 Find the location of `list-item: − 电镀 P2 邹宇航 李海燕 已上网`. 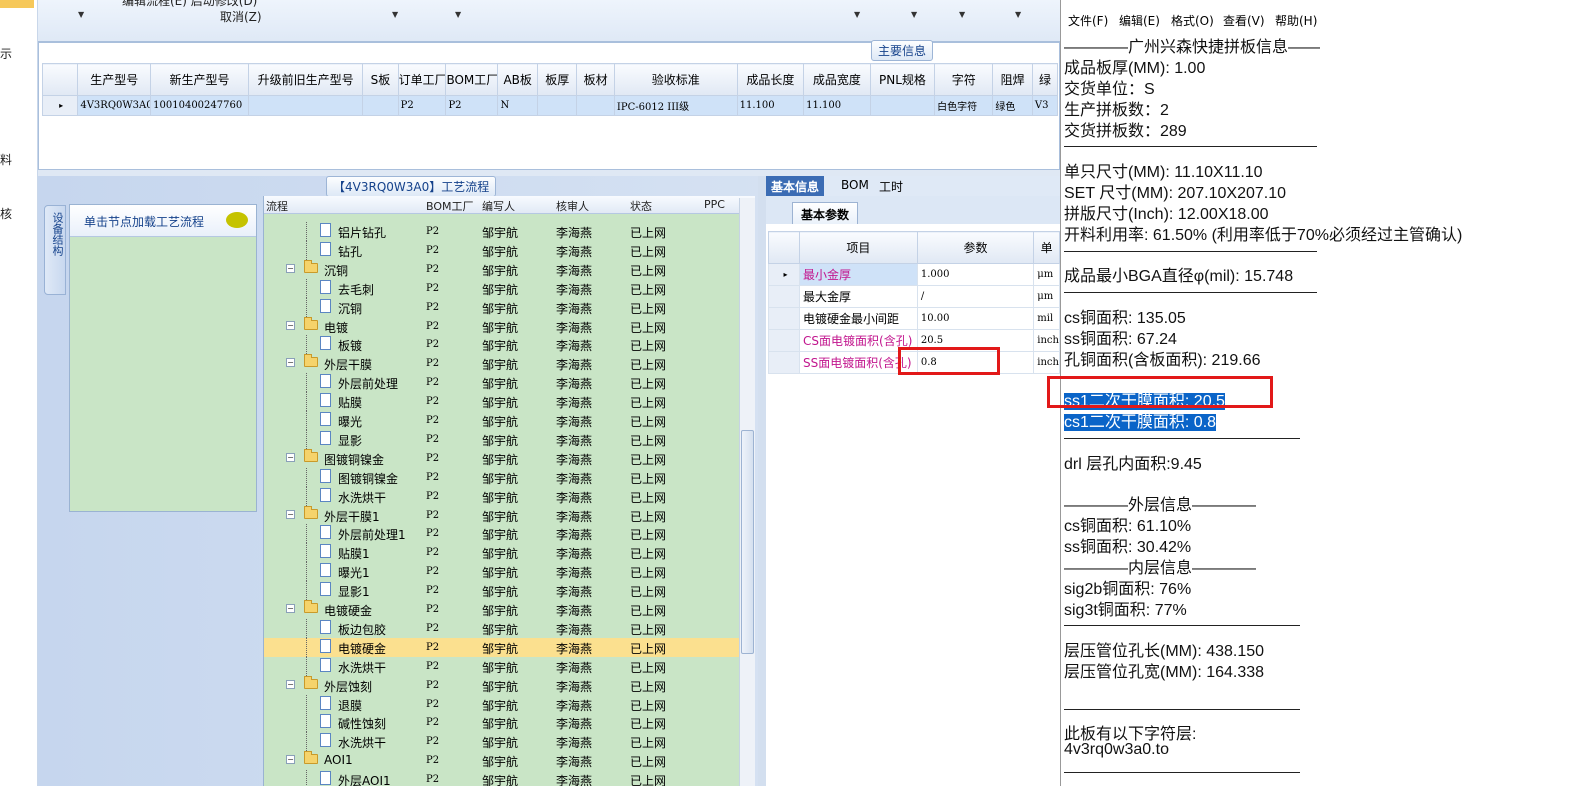

list-item: − 电镀 P2 邹宇航 李海燕 已上网 is located at coordinates (502, 326).